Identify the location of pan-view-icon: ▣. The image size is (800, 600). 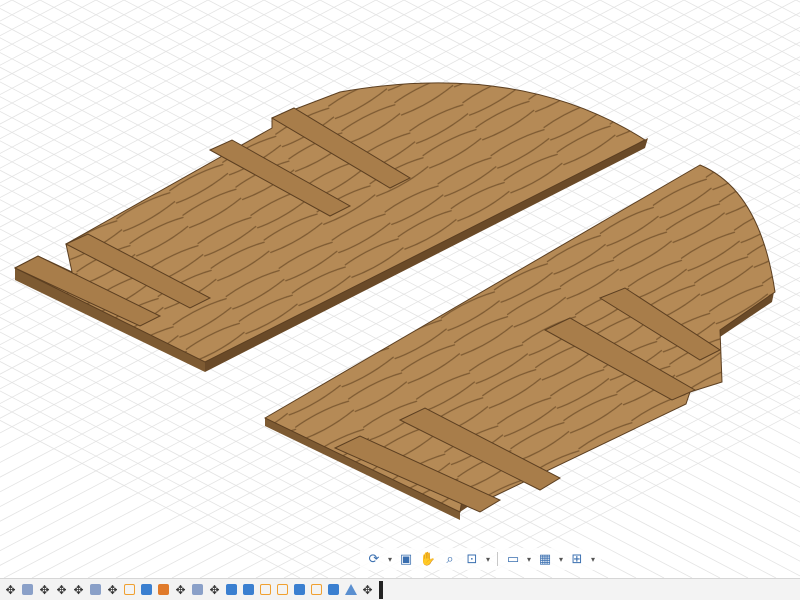
(406, 559).